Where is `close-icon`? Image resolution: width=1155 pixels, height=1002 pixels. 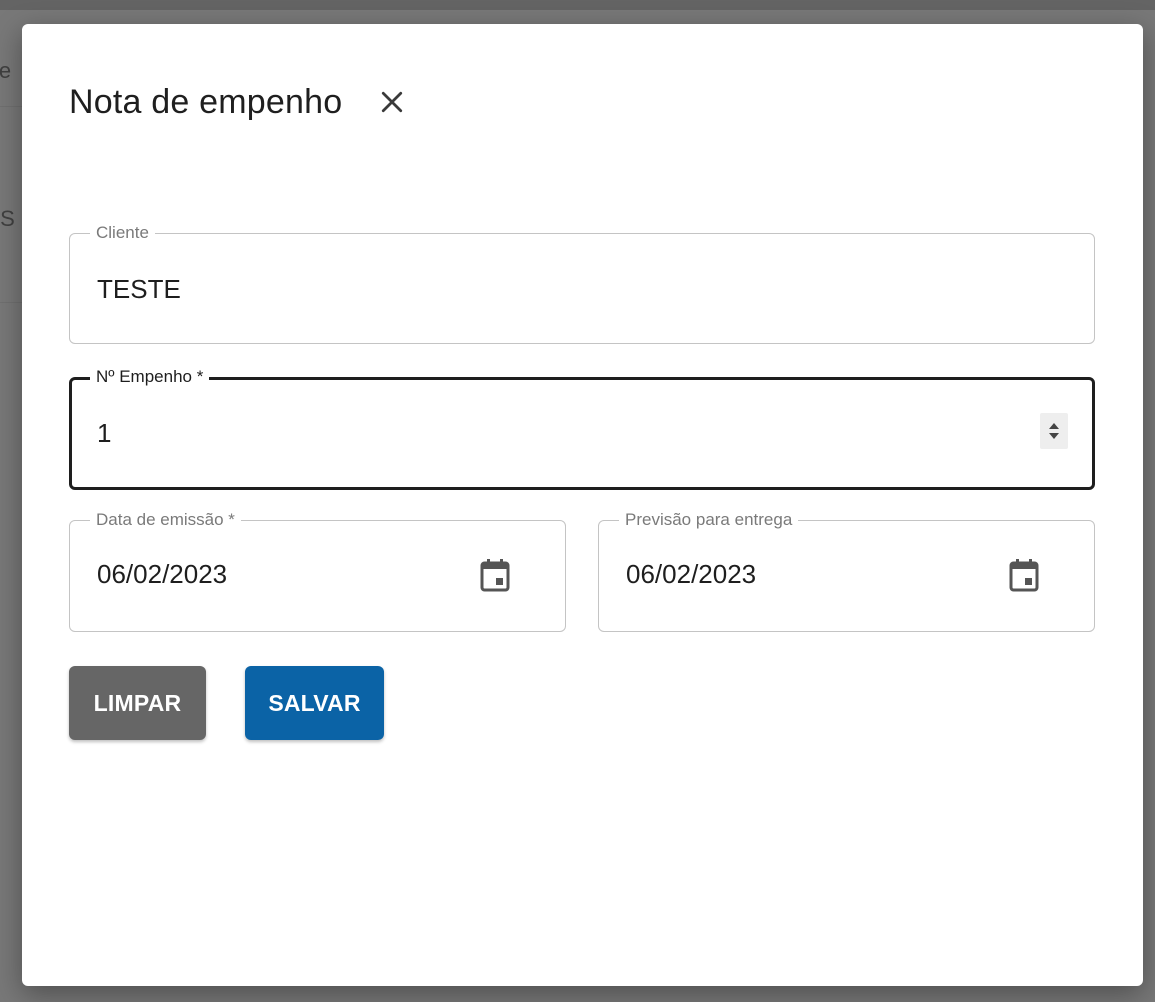 close-icon is located at coordinates (392, 102).